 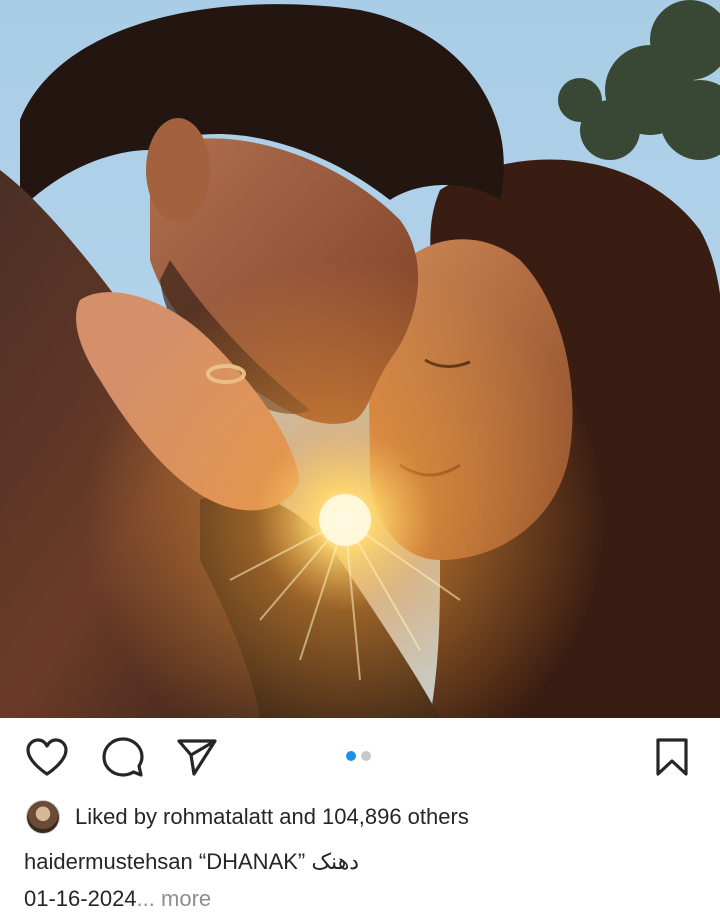 I want to click on likes-text: Liked by rohmatalatt and 104,896 others, so click(x=272, y=817).